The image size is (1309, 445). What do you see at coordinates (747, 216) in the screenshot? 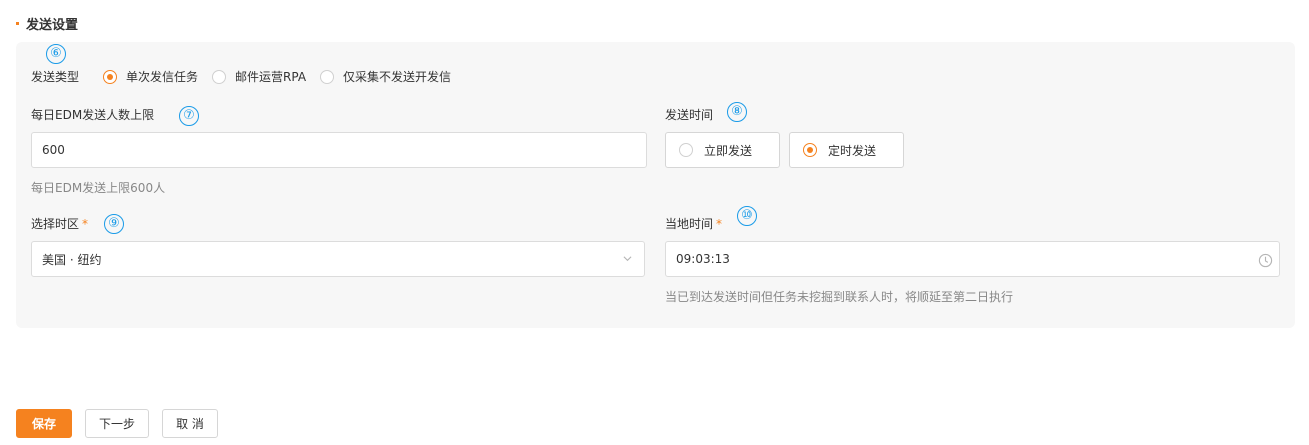
I see `annotation-marker-10: ⑩` at bounding box center [747, 216].